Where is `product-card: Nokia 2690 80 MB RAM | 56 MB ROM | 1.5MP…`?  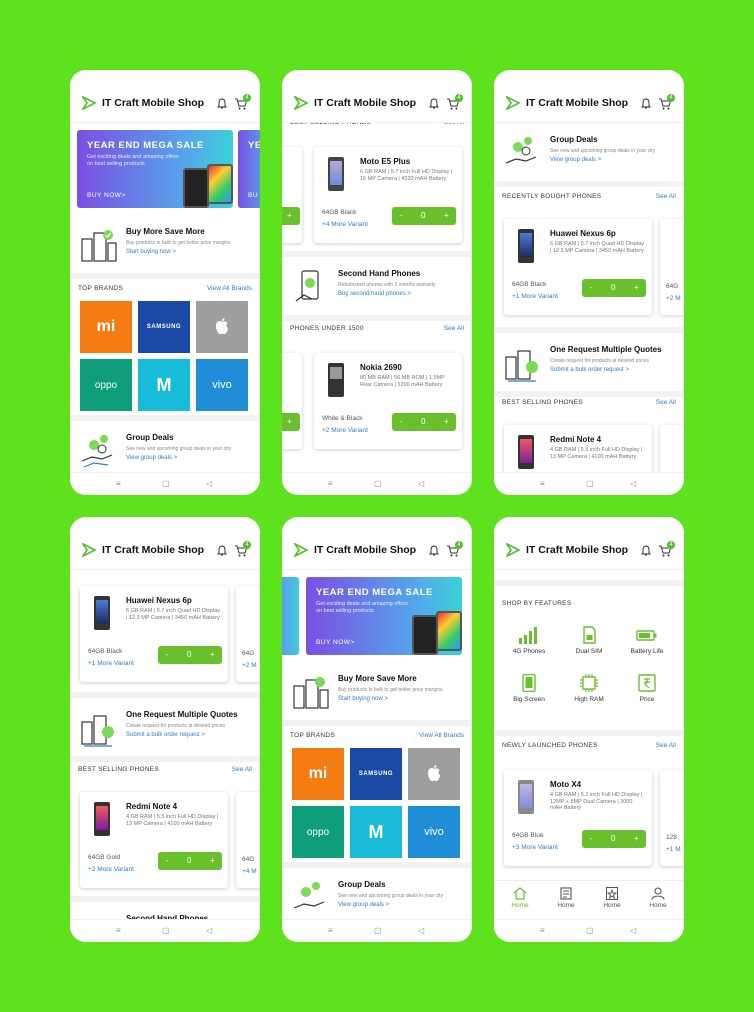 product-card: Nokia 2690 80 MB RAM | 56 MB ROM | 1.5MP… is located at coordinates (388, 401).